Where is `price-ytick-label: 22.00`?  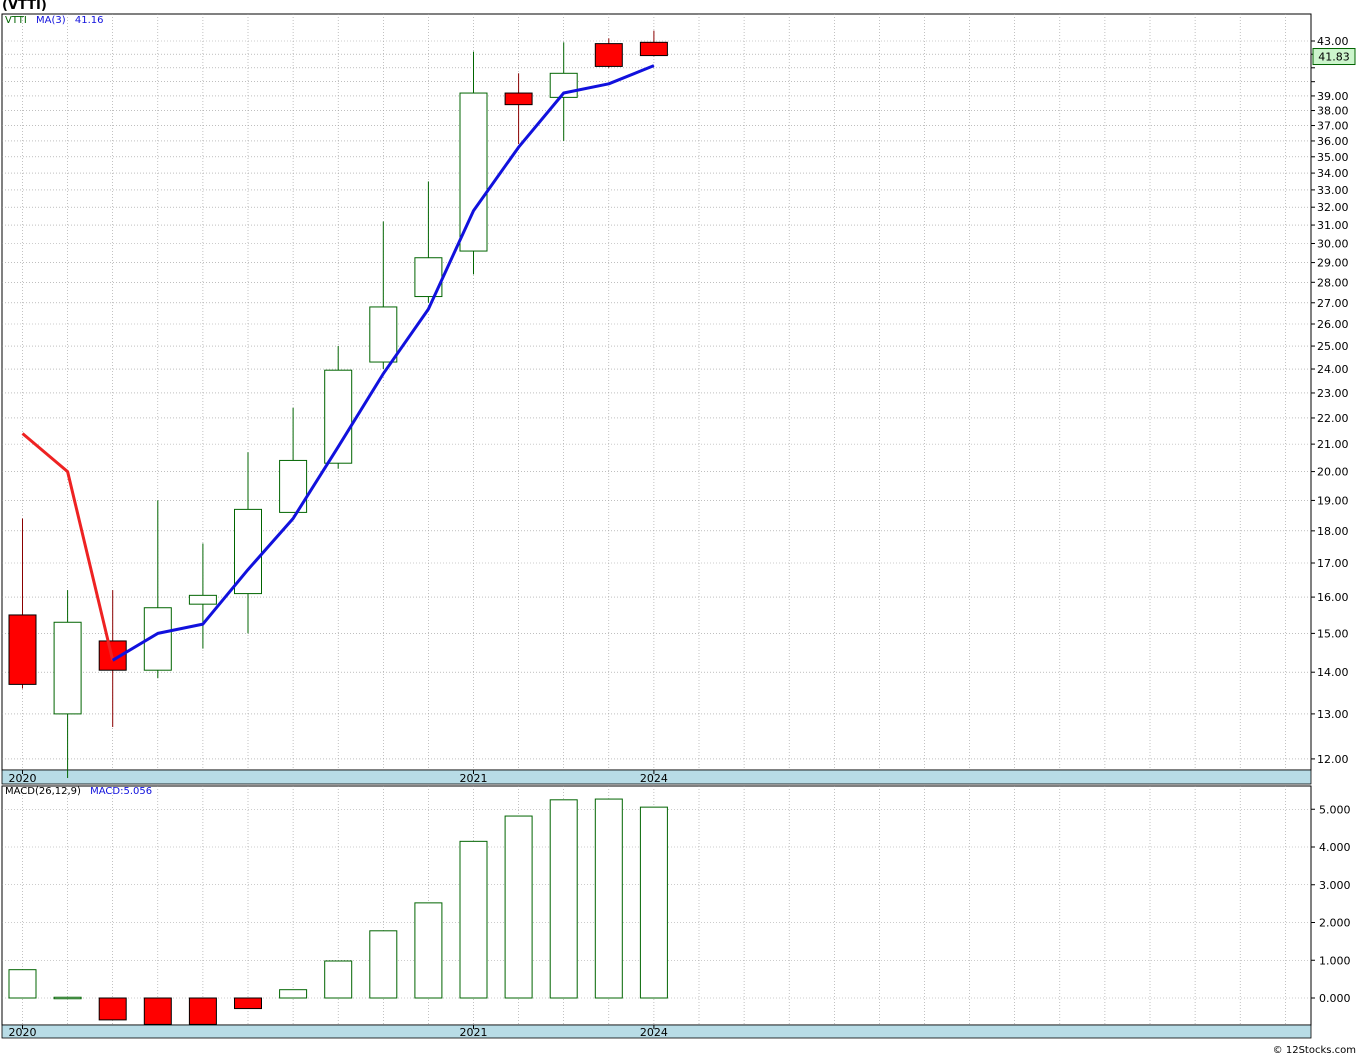
price-ytick-label: 22.00 is located at coordinates (1333, 418).